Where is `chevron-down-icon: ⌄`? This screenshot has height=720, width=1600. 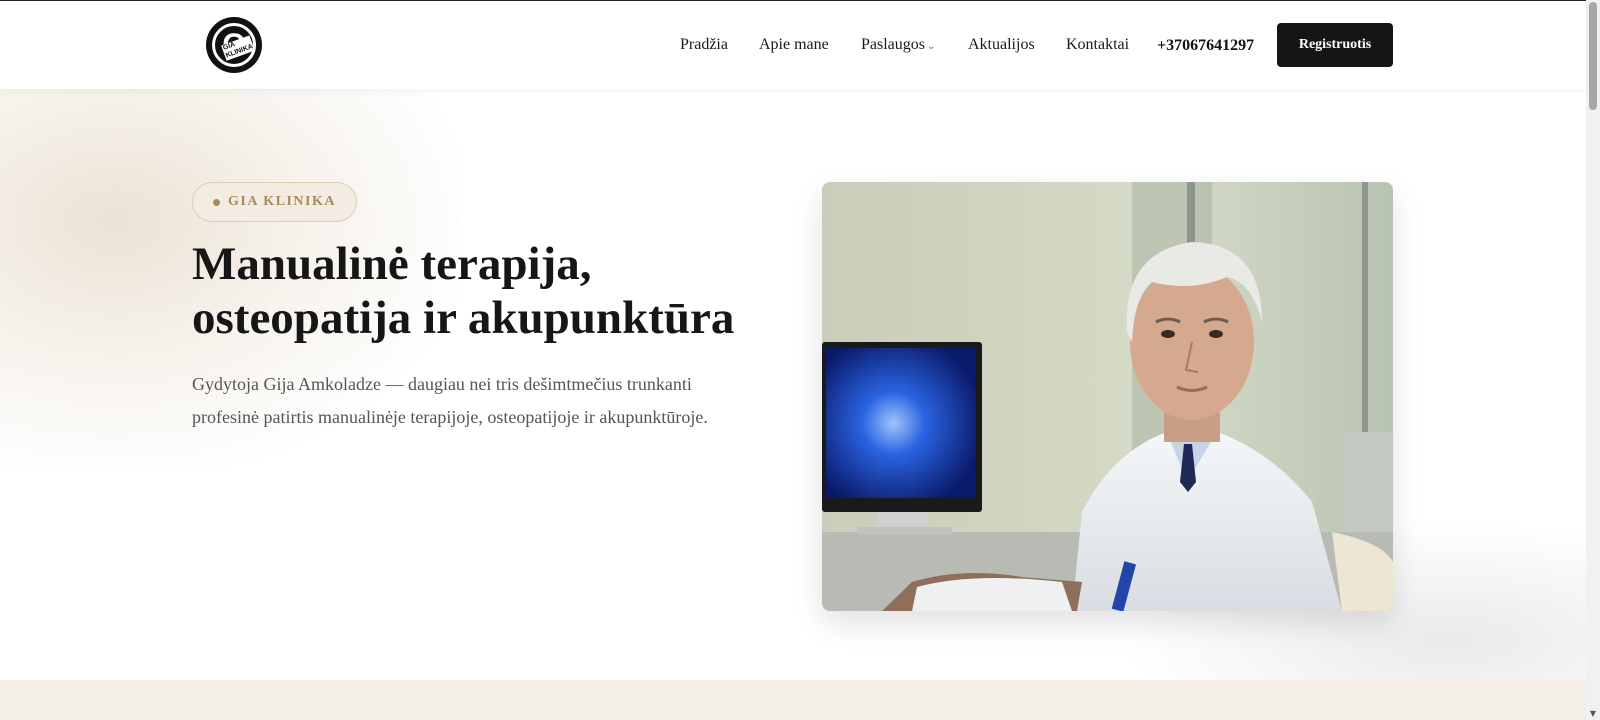
chevron-down-icon: ⌄ is located at coordinates (931, 46).